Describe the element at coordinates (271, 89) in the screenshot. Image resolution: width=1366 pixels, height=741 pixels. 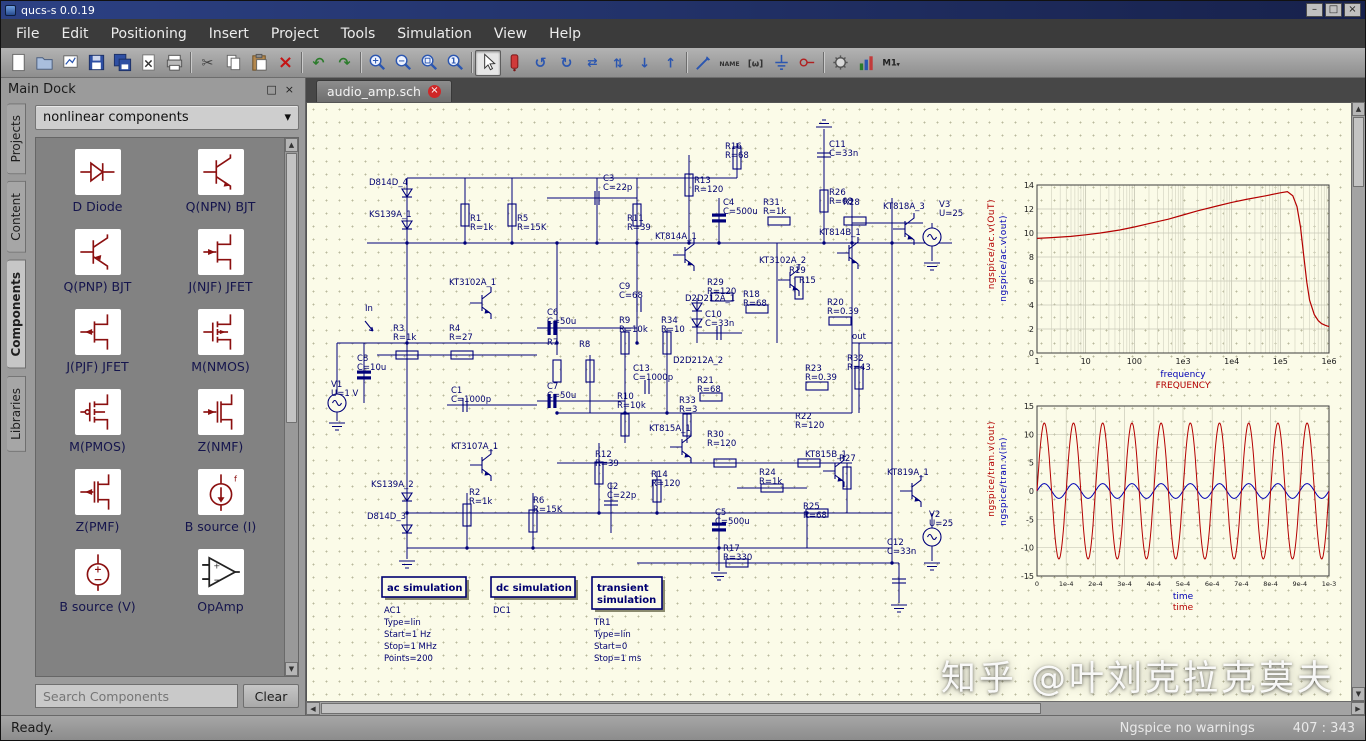
I see `dock-float-button: □` at that location.